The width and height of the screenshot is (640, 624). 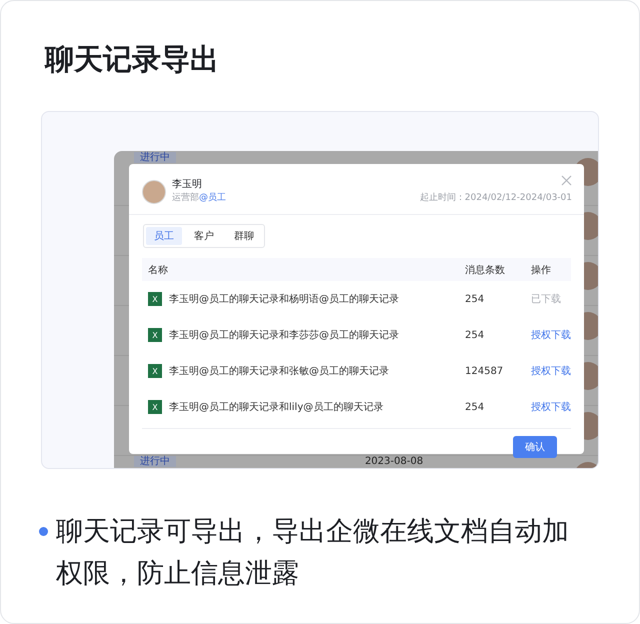 What do you see at coordinates (244, 236) in the screenshot?
I see `tab: 群聊` at bounding box center [244, 236].